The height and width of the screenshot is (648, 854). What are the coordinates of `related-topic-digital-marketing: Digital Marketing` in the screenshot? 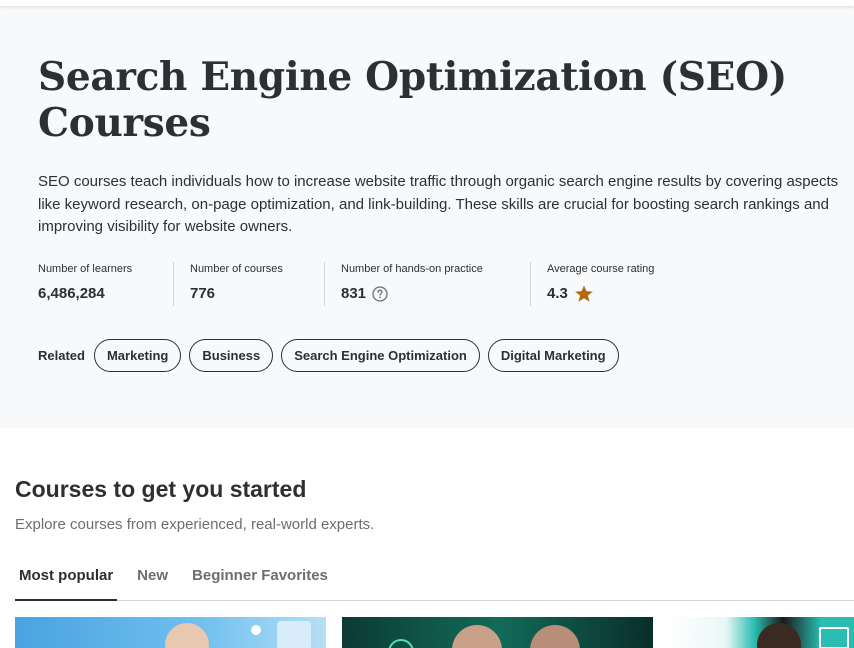 It's located at (553, 355).